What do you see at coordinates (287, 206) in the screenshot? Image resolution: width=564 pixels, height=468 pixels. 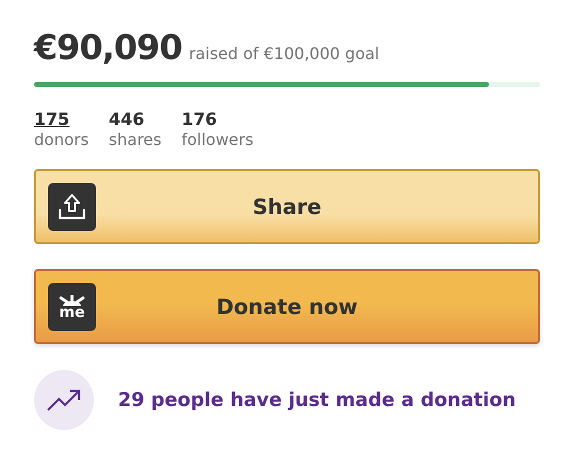 I see `share-button: Share` at bounding box center [287, 206].